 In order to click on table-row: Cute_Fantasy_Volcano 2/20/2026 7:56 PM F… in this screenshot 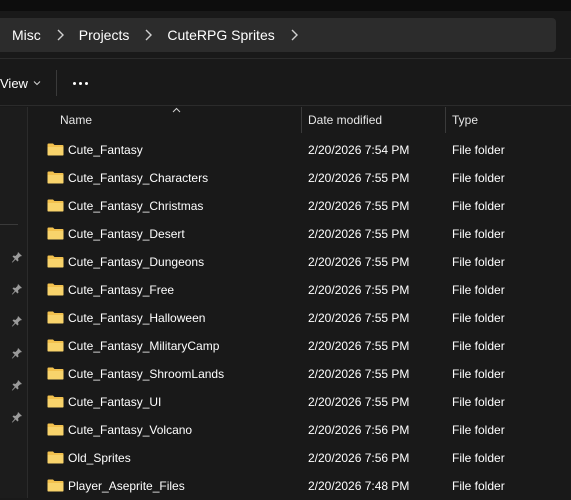, I will do `click(300, 430)`.